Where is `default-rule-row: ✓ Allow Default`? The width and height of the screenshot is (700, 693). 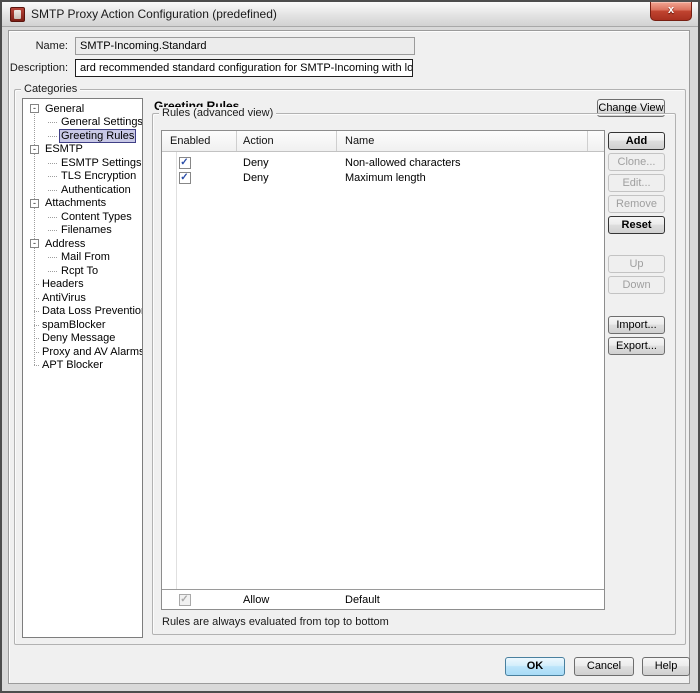
default-rule-row: ✓ Allow Default is located at coordinates (383, 599).